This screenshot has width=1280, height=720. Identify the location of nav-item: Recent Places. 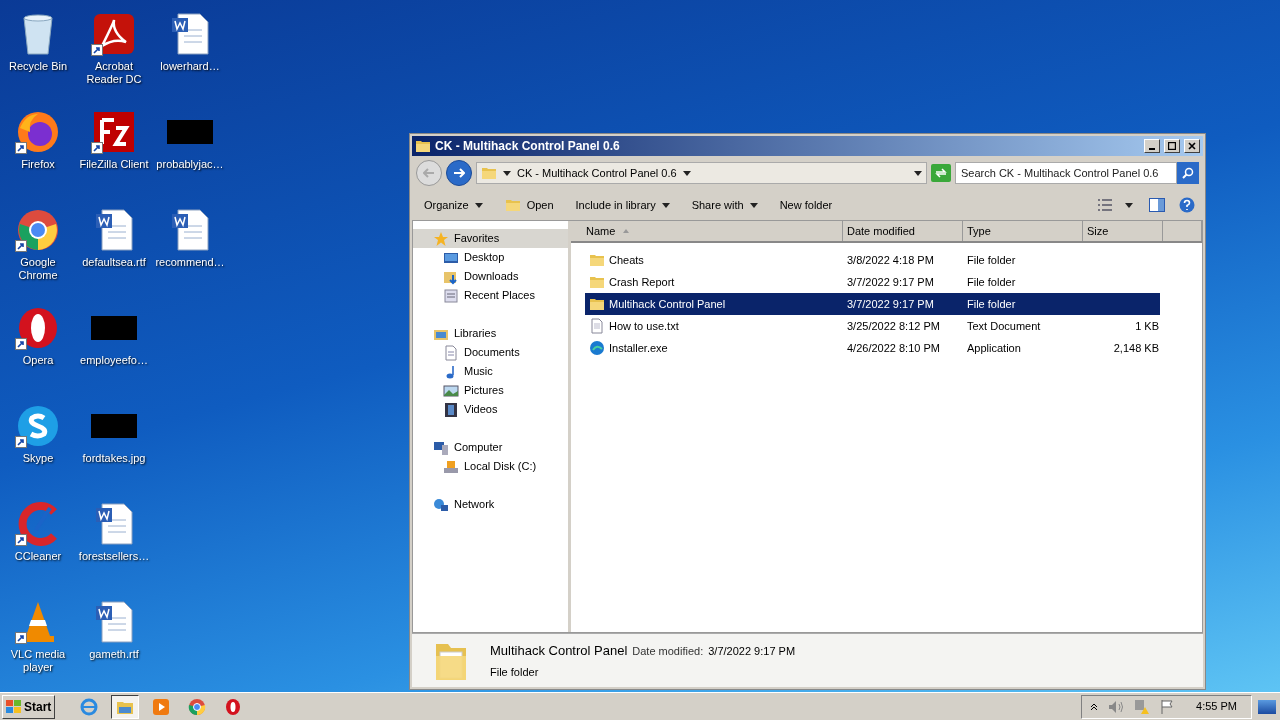
(490, 295).